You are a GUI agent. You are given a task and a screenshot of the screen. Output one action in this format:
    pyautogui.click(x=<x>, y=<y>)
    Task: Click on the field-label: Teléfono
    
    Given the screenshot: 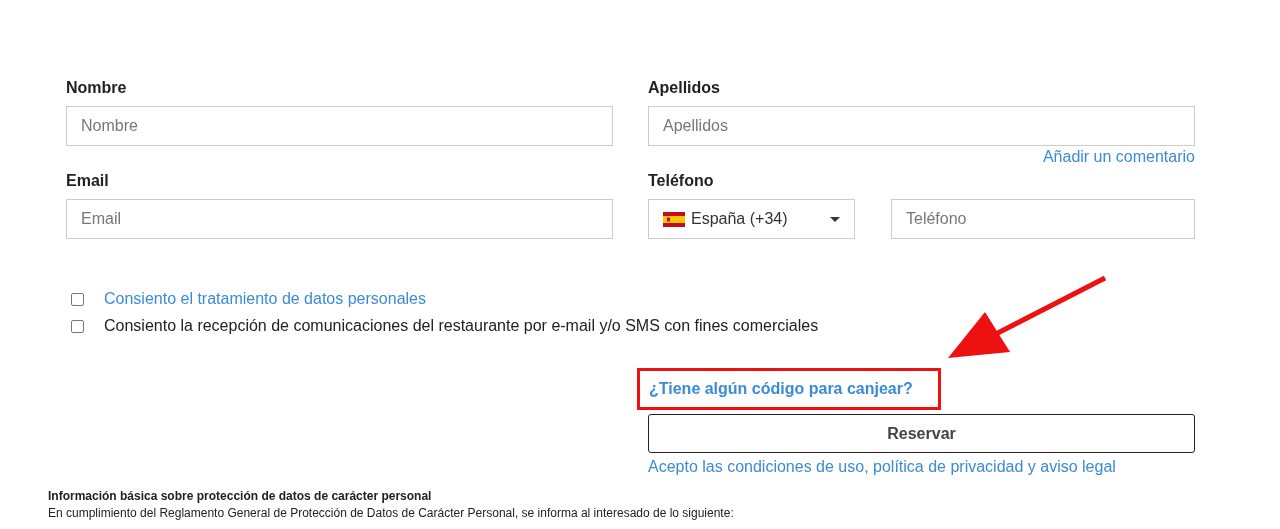 What is the action you would take?
    pyautogui.click(x=681, y=181)
    